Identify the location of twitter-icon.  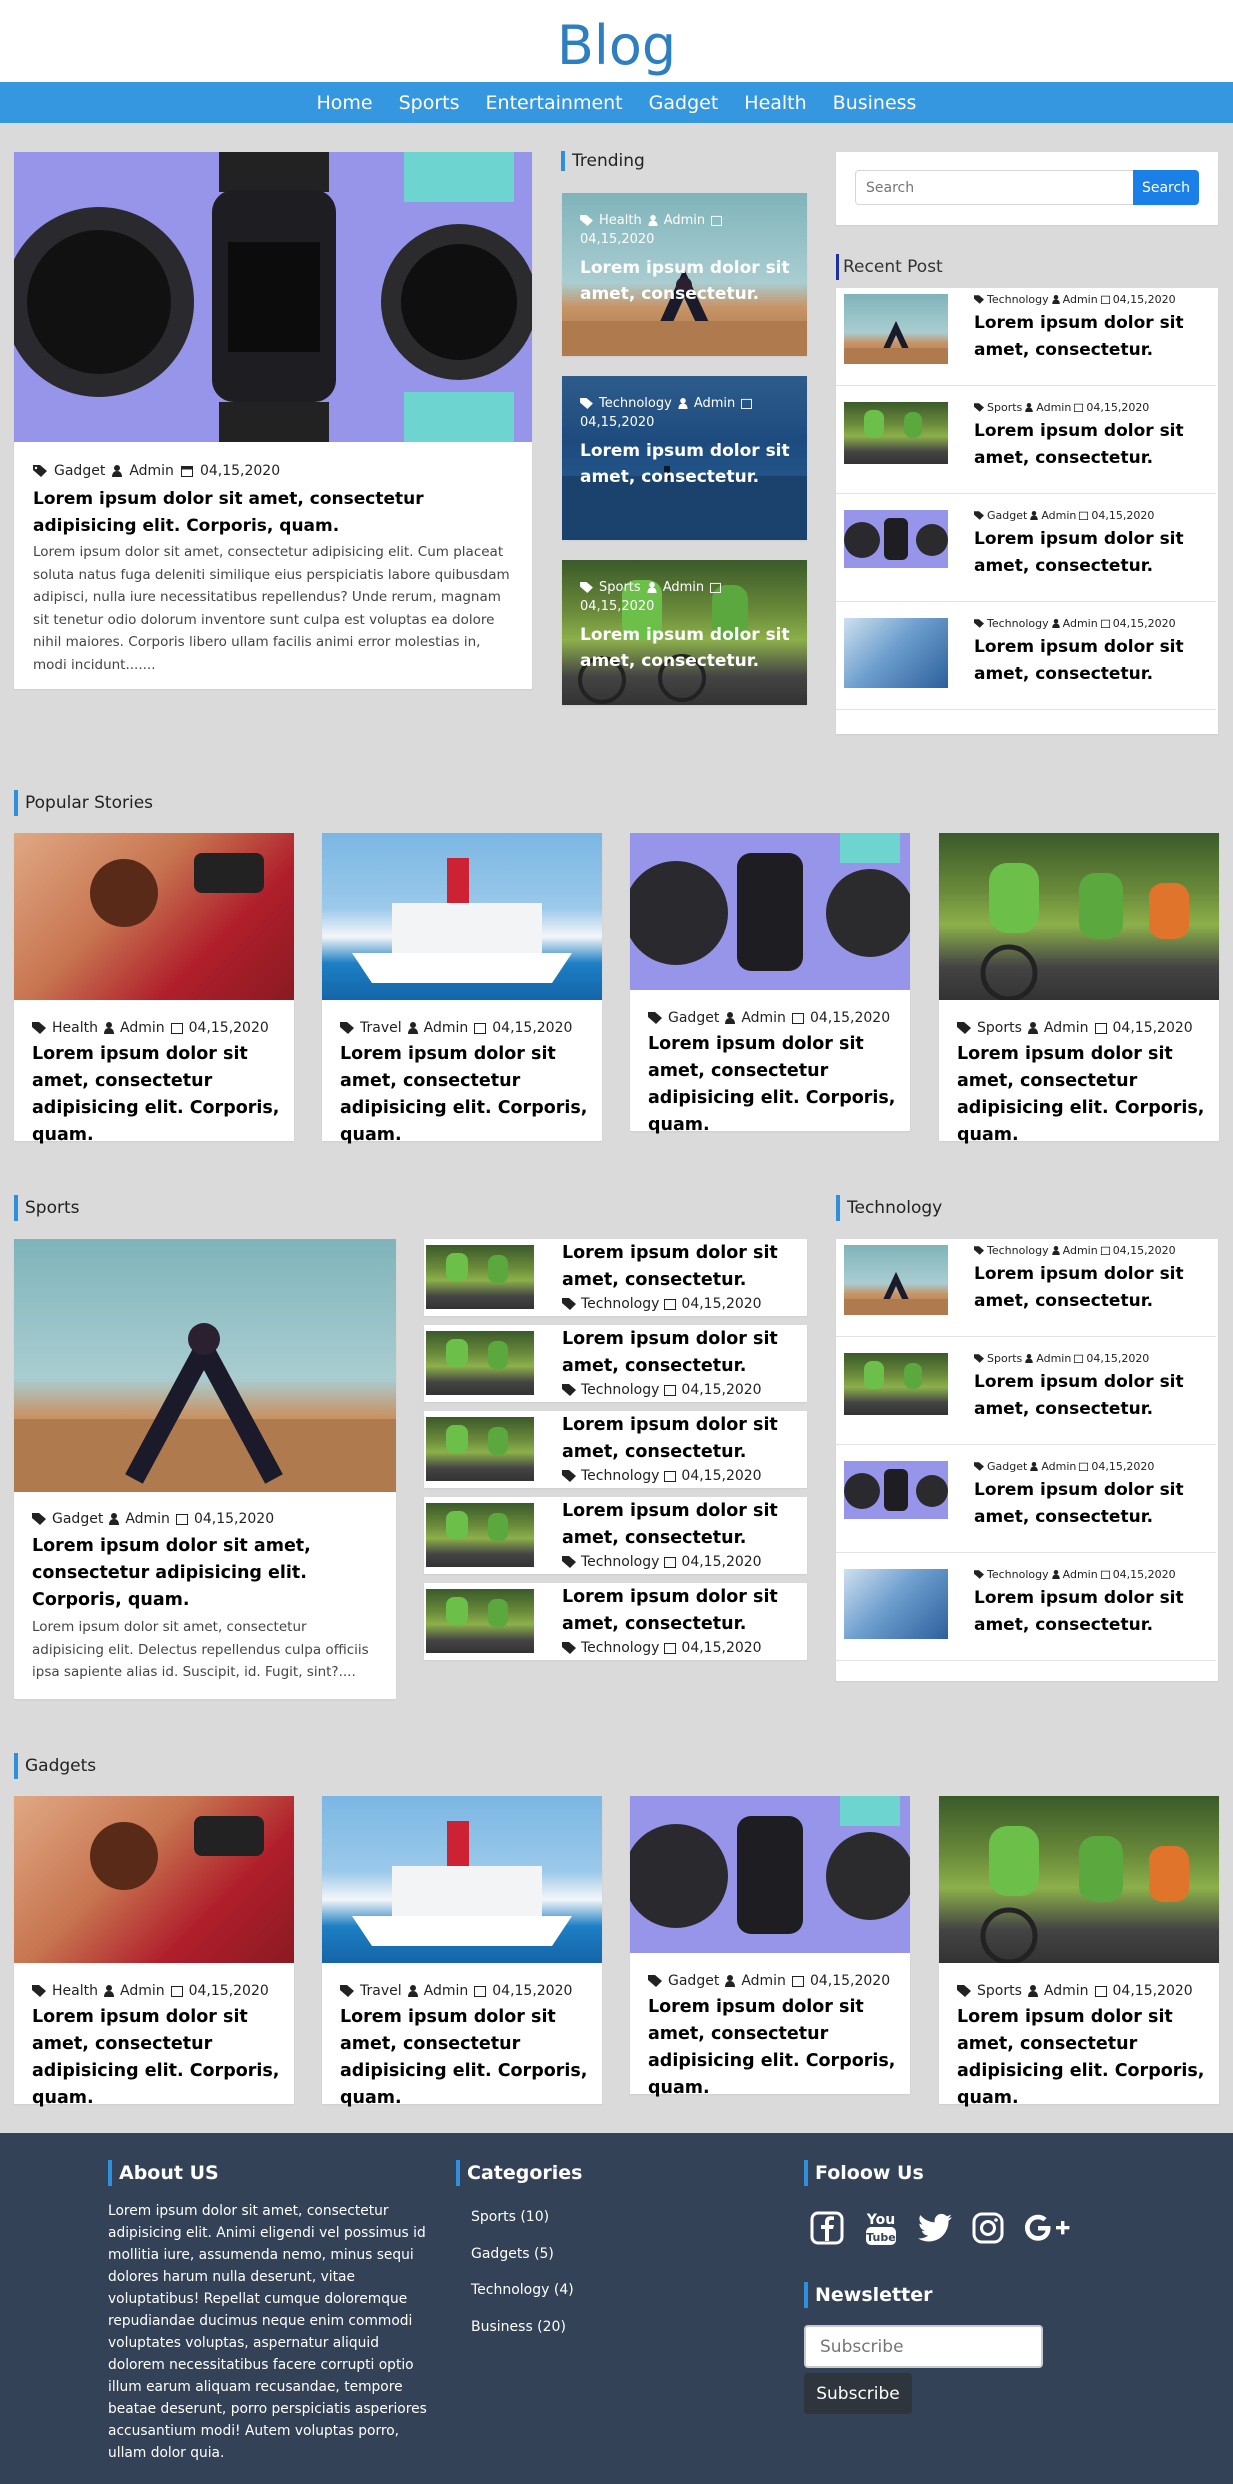
(935, 2230).